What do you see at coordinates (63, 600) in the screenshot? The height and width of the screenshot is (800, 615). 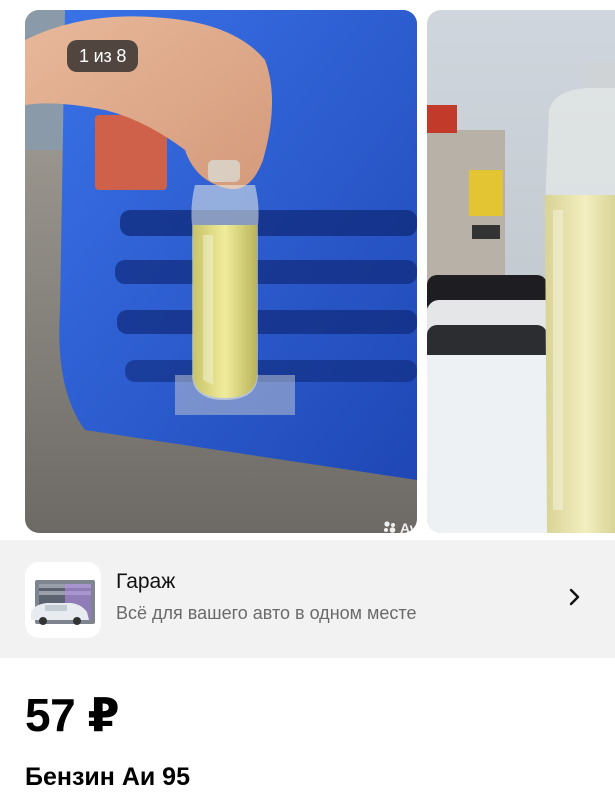 I see `garage-thumbnail` at bounding box center [63, 600].